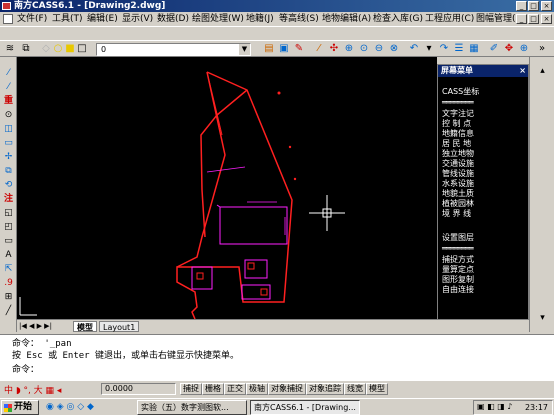  What do you see at coordinates (8, 19) in the screenshot?
I see `document-icon` at bounding box center [8, 19].